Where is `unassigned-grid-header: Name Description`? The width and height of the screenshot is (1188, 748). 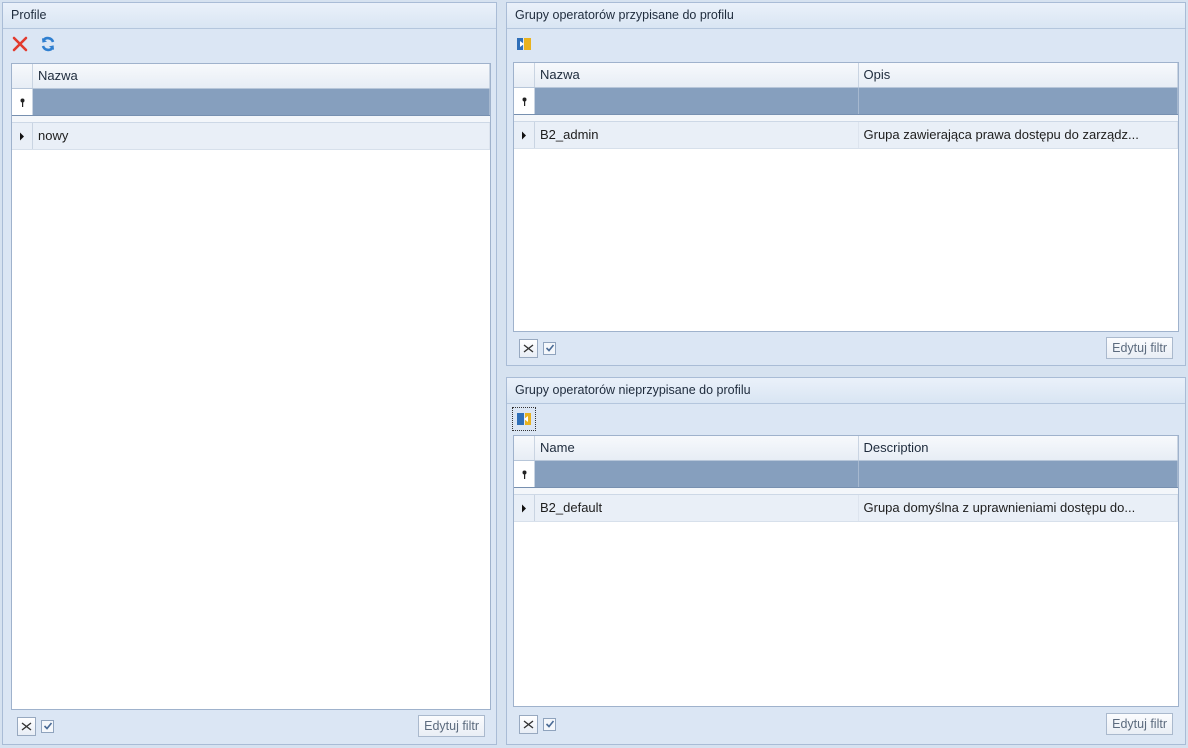
unassigned-grid-header: Name Description is located at coordinates (846, 448).